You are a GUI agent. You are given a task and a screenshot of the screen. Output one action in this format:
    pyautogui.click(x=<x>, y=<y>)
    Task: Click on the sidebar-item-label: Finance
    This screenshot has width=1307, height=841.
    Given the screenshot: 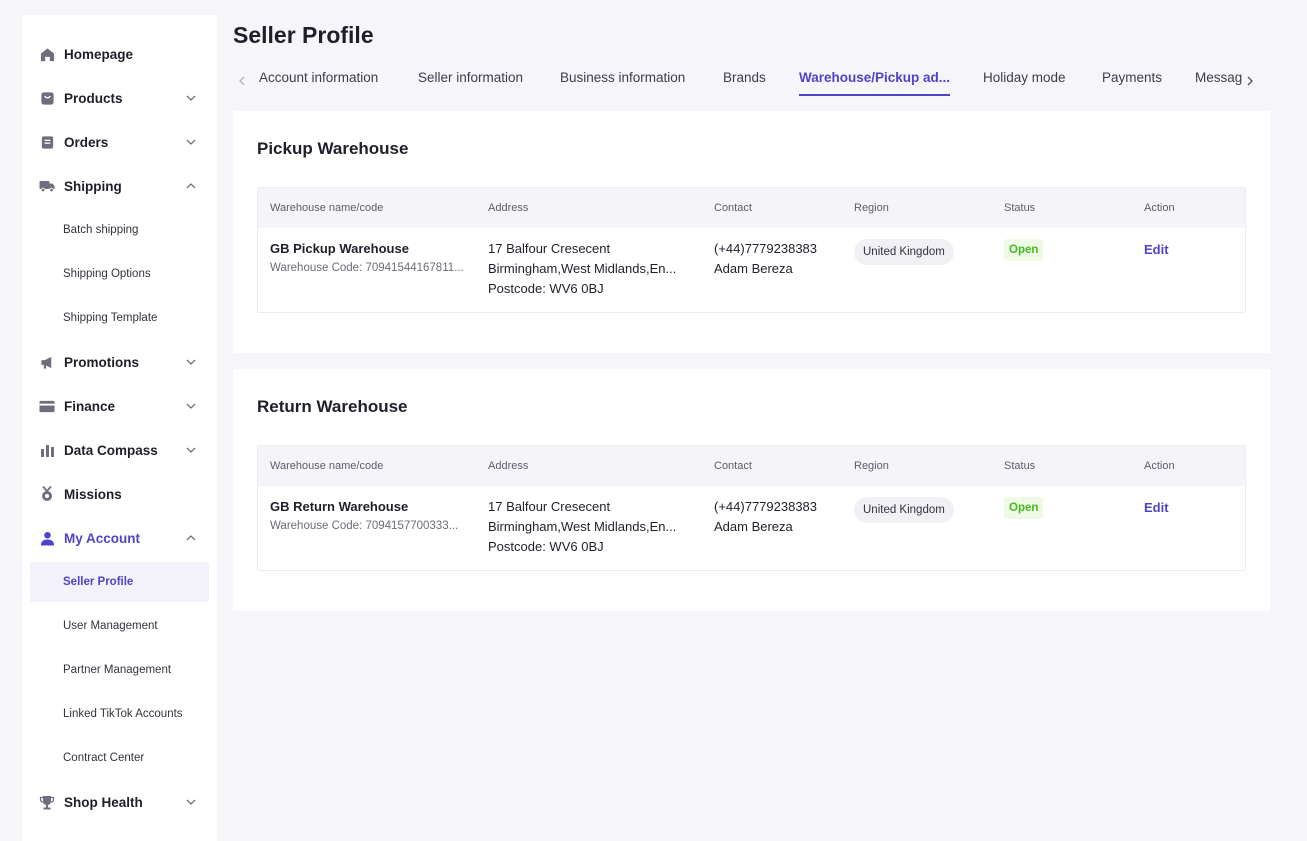 What is the action you would take?
    pyautogui.click(x=90, y=406)
    